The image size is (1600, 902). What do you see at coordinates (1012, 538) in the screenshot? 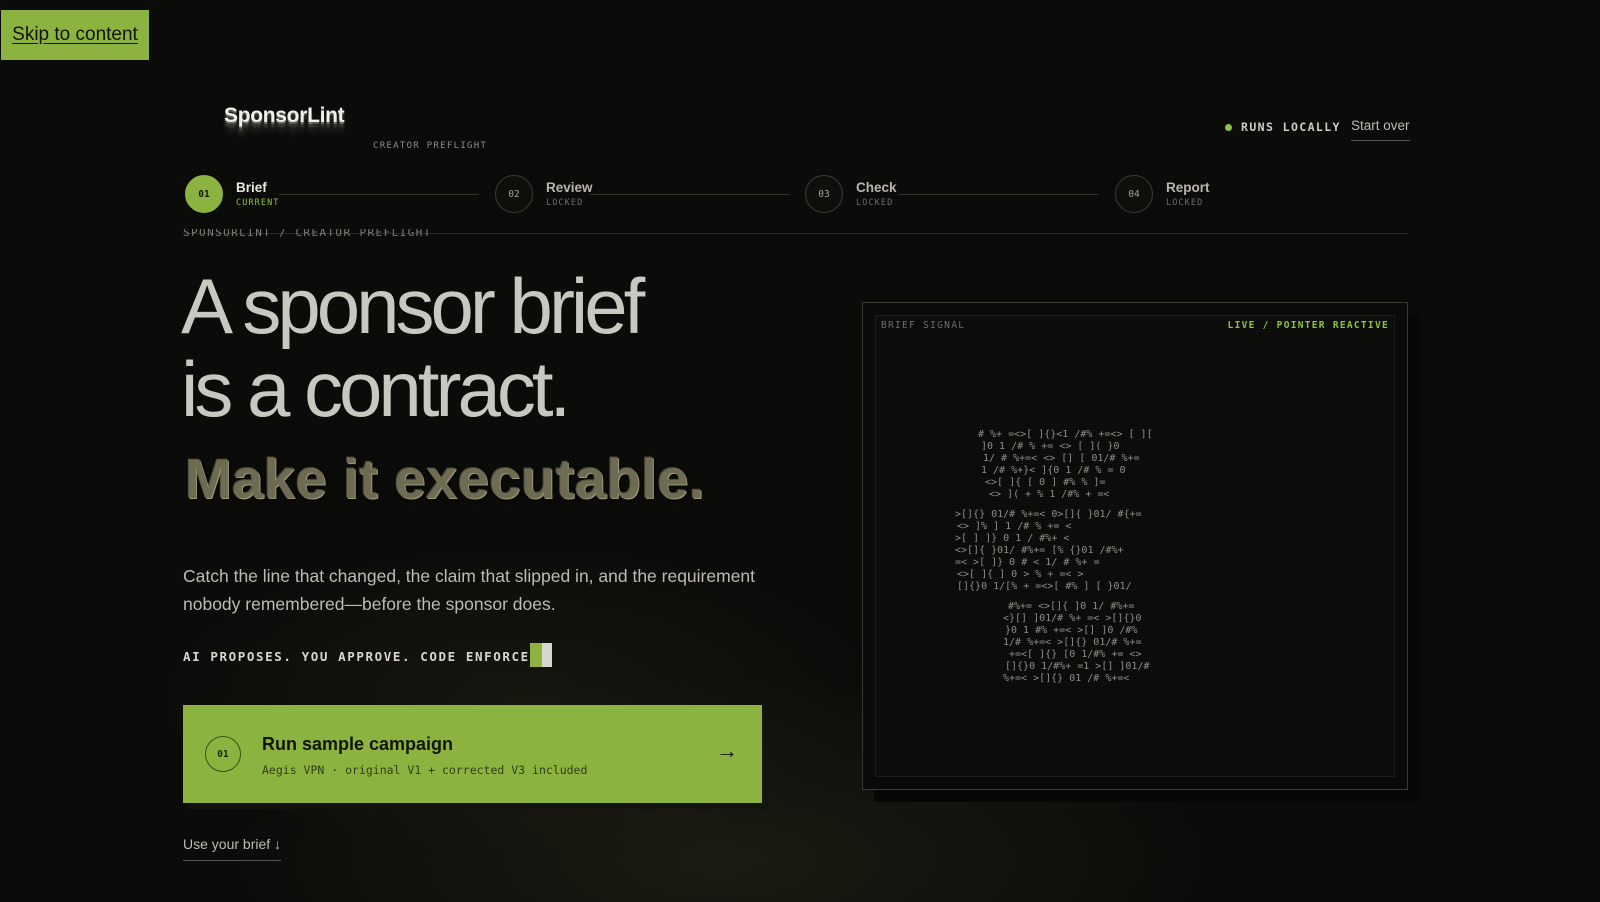
I see `svg-text:>[ ] ]} 0 1 / #%: >[ ] ]} 0 1 / #%+ <` at bounding box center [1012, 538].